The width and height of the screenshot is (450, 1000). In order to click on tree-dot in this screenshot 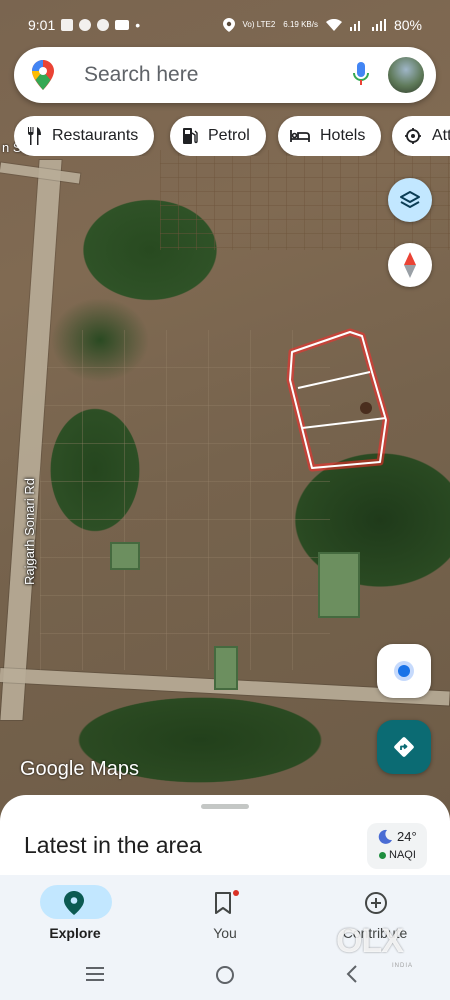, I will do `click(366, 408)`.